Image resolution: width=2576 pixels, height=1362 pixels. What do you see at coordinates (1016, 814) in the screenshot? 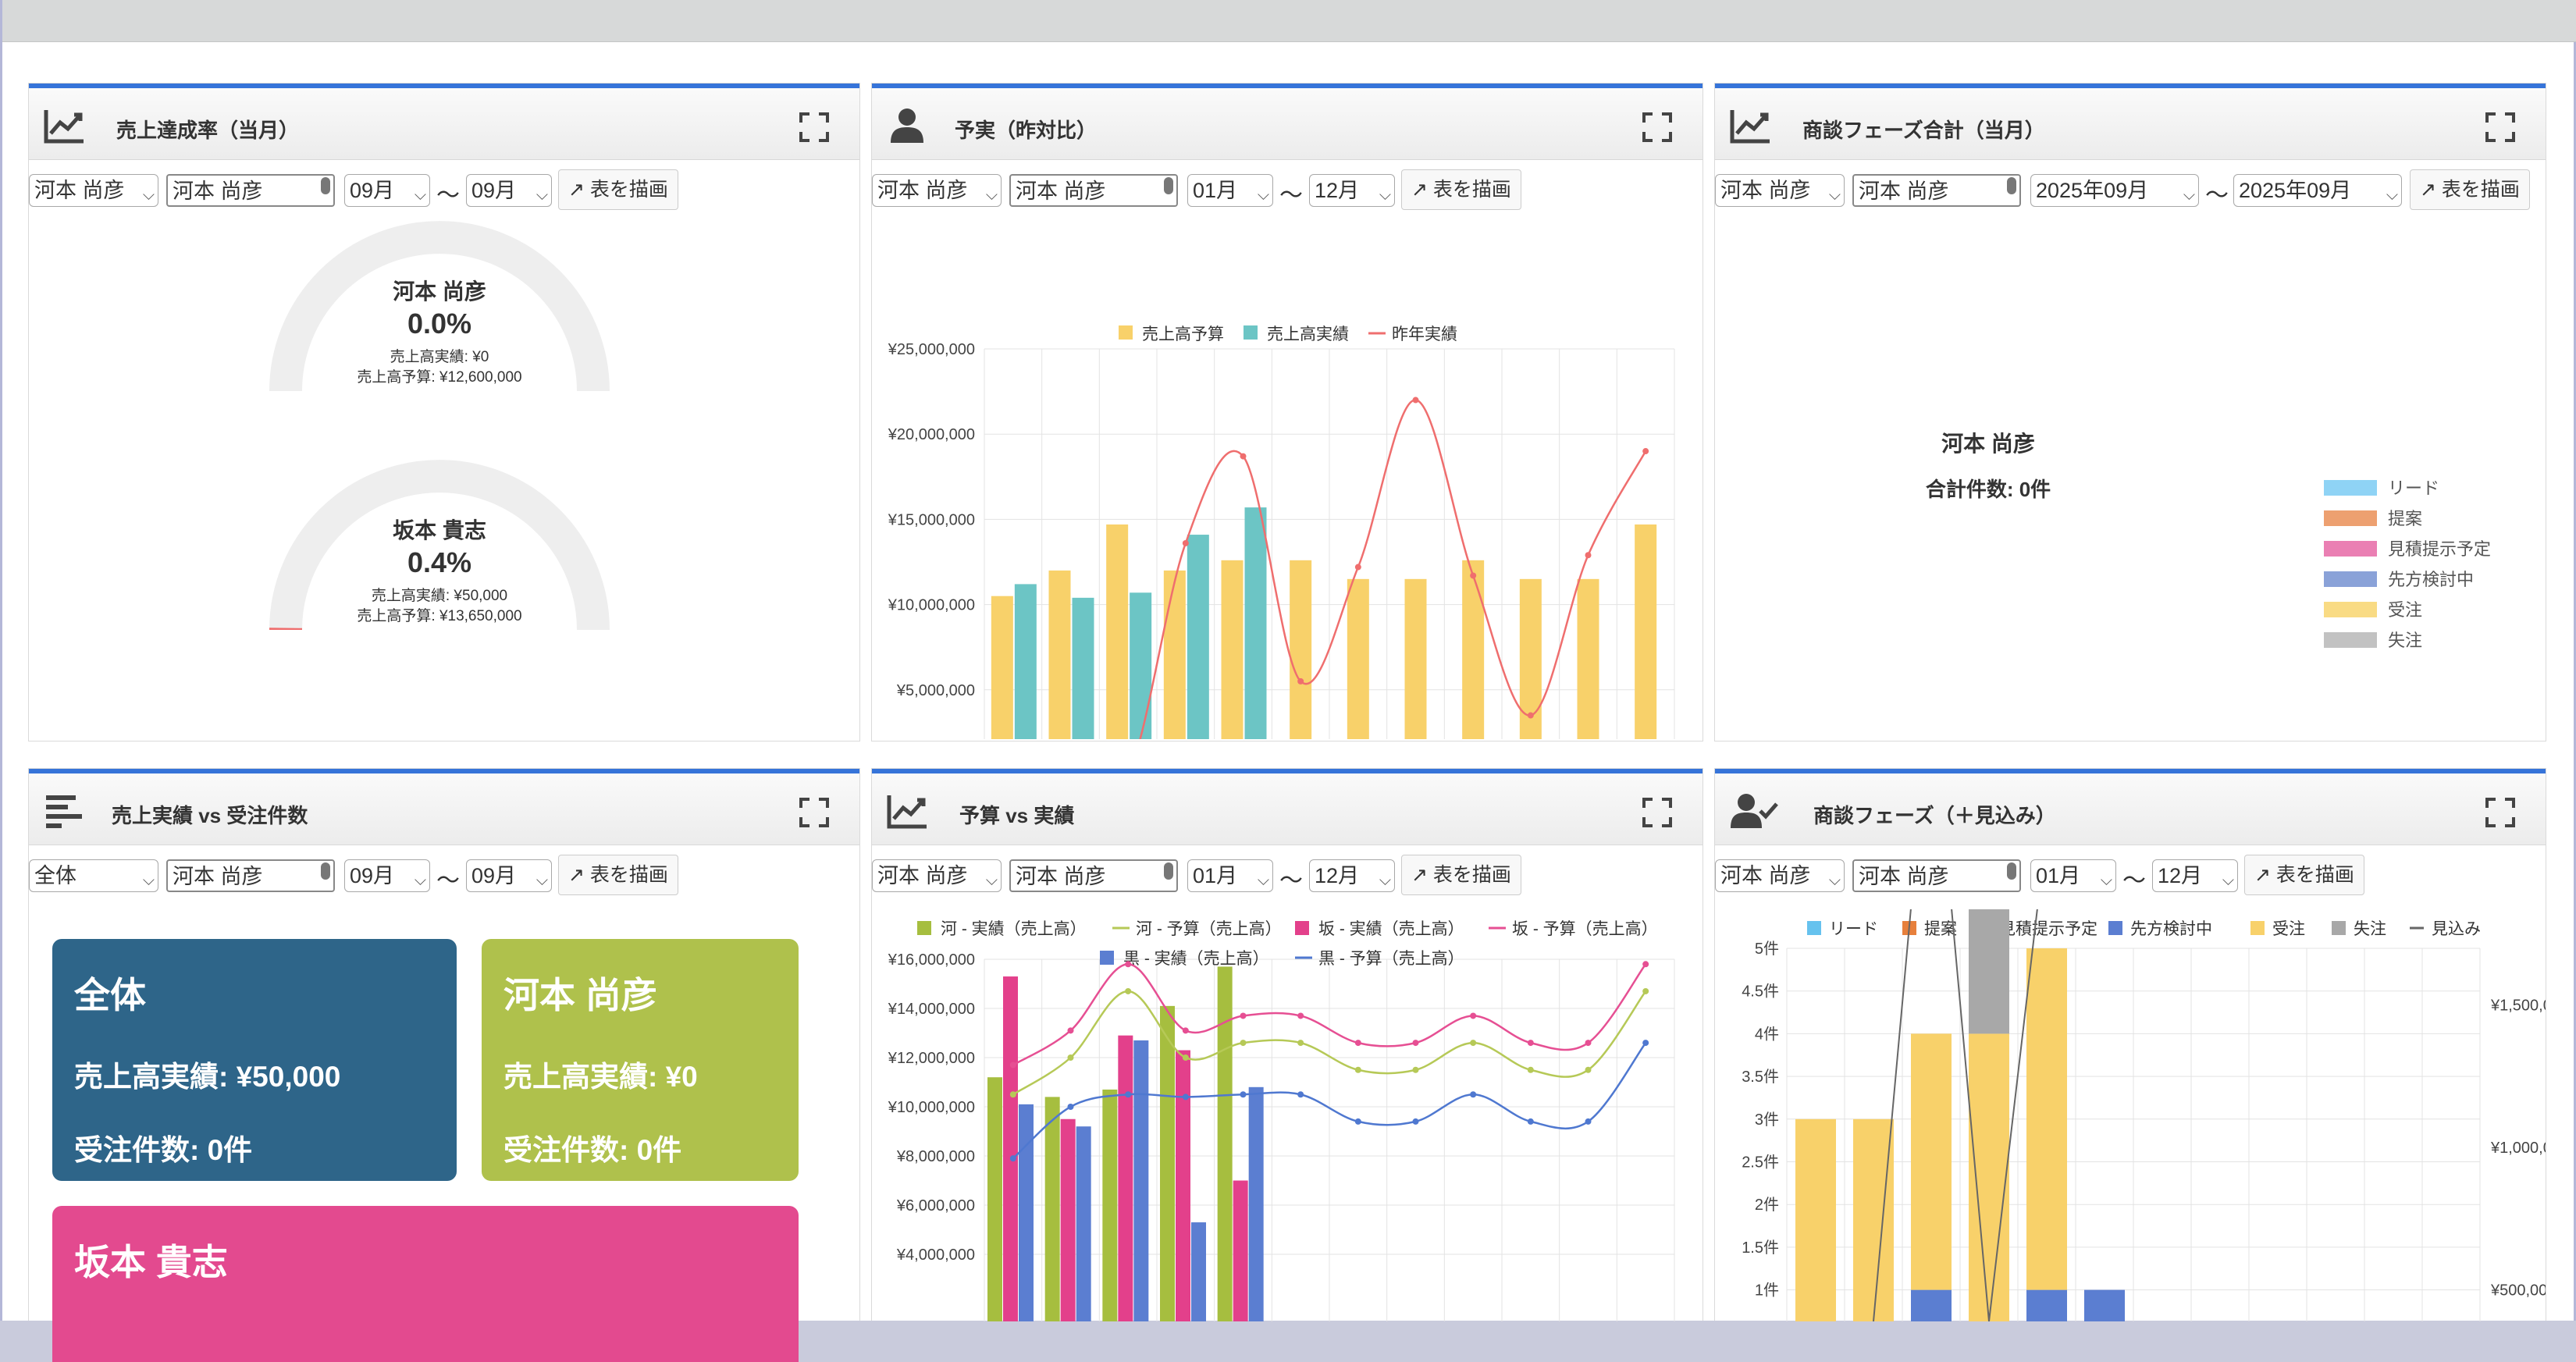
I see `panel-title: 予算 vs 実績` at bounding box center [1016, 814].